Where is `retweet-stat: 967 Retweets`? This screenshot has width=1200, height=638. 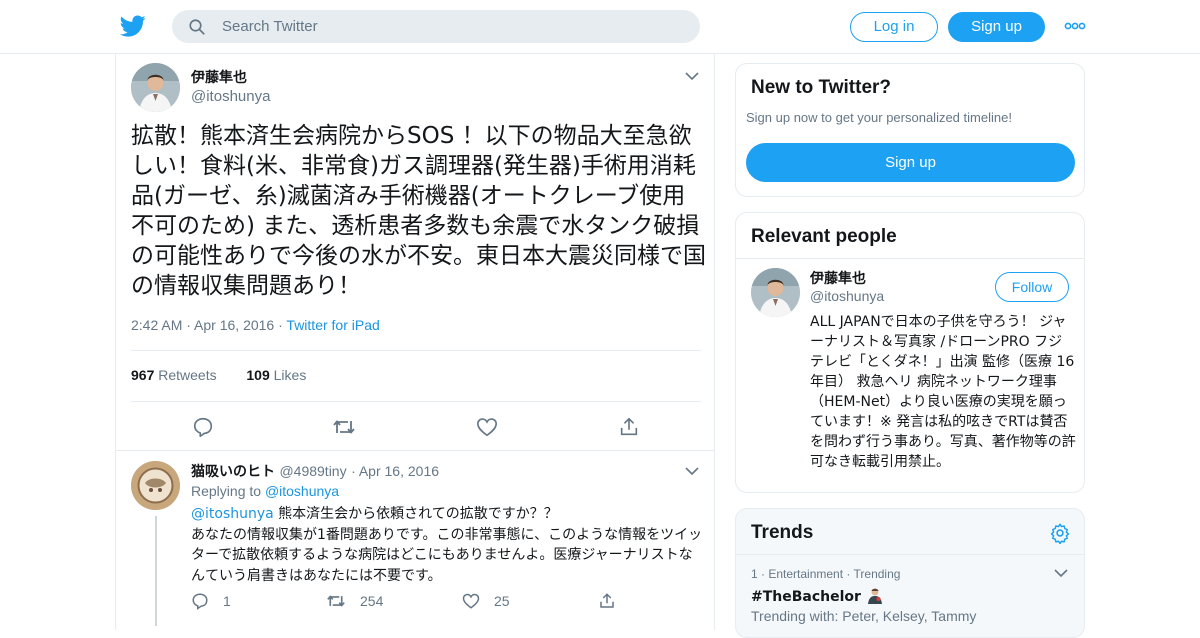
retweet-stat: 967 Retweets is located at coordinates (174, 375).